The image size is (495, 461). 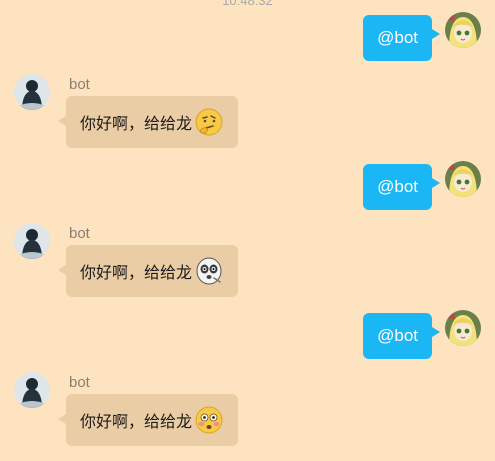 What do you see at coordinates (247, 4) in the screenshot?
I see `message-timestamp: 10:48:32` at bounding box center [247, 4].